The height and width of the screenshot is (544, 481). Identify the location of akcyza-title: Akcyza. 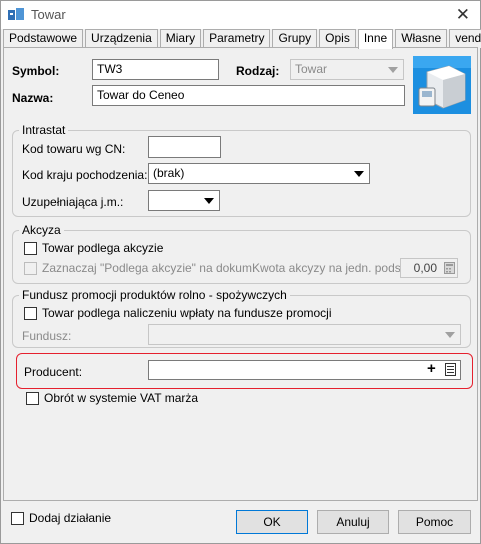
(41, 230).